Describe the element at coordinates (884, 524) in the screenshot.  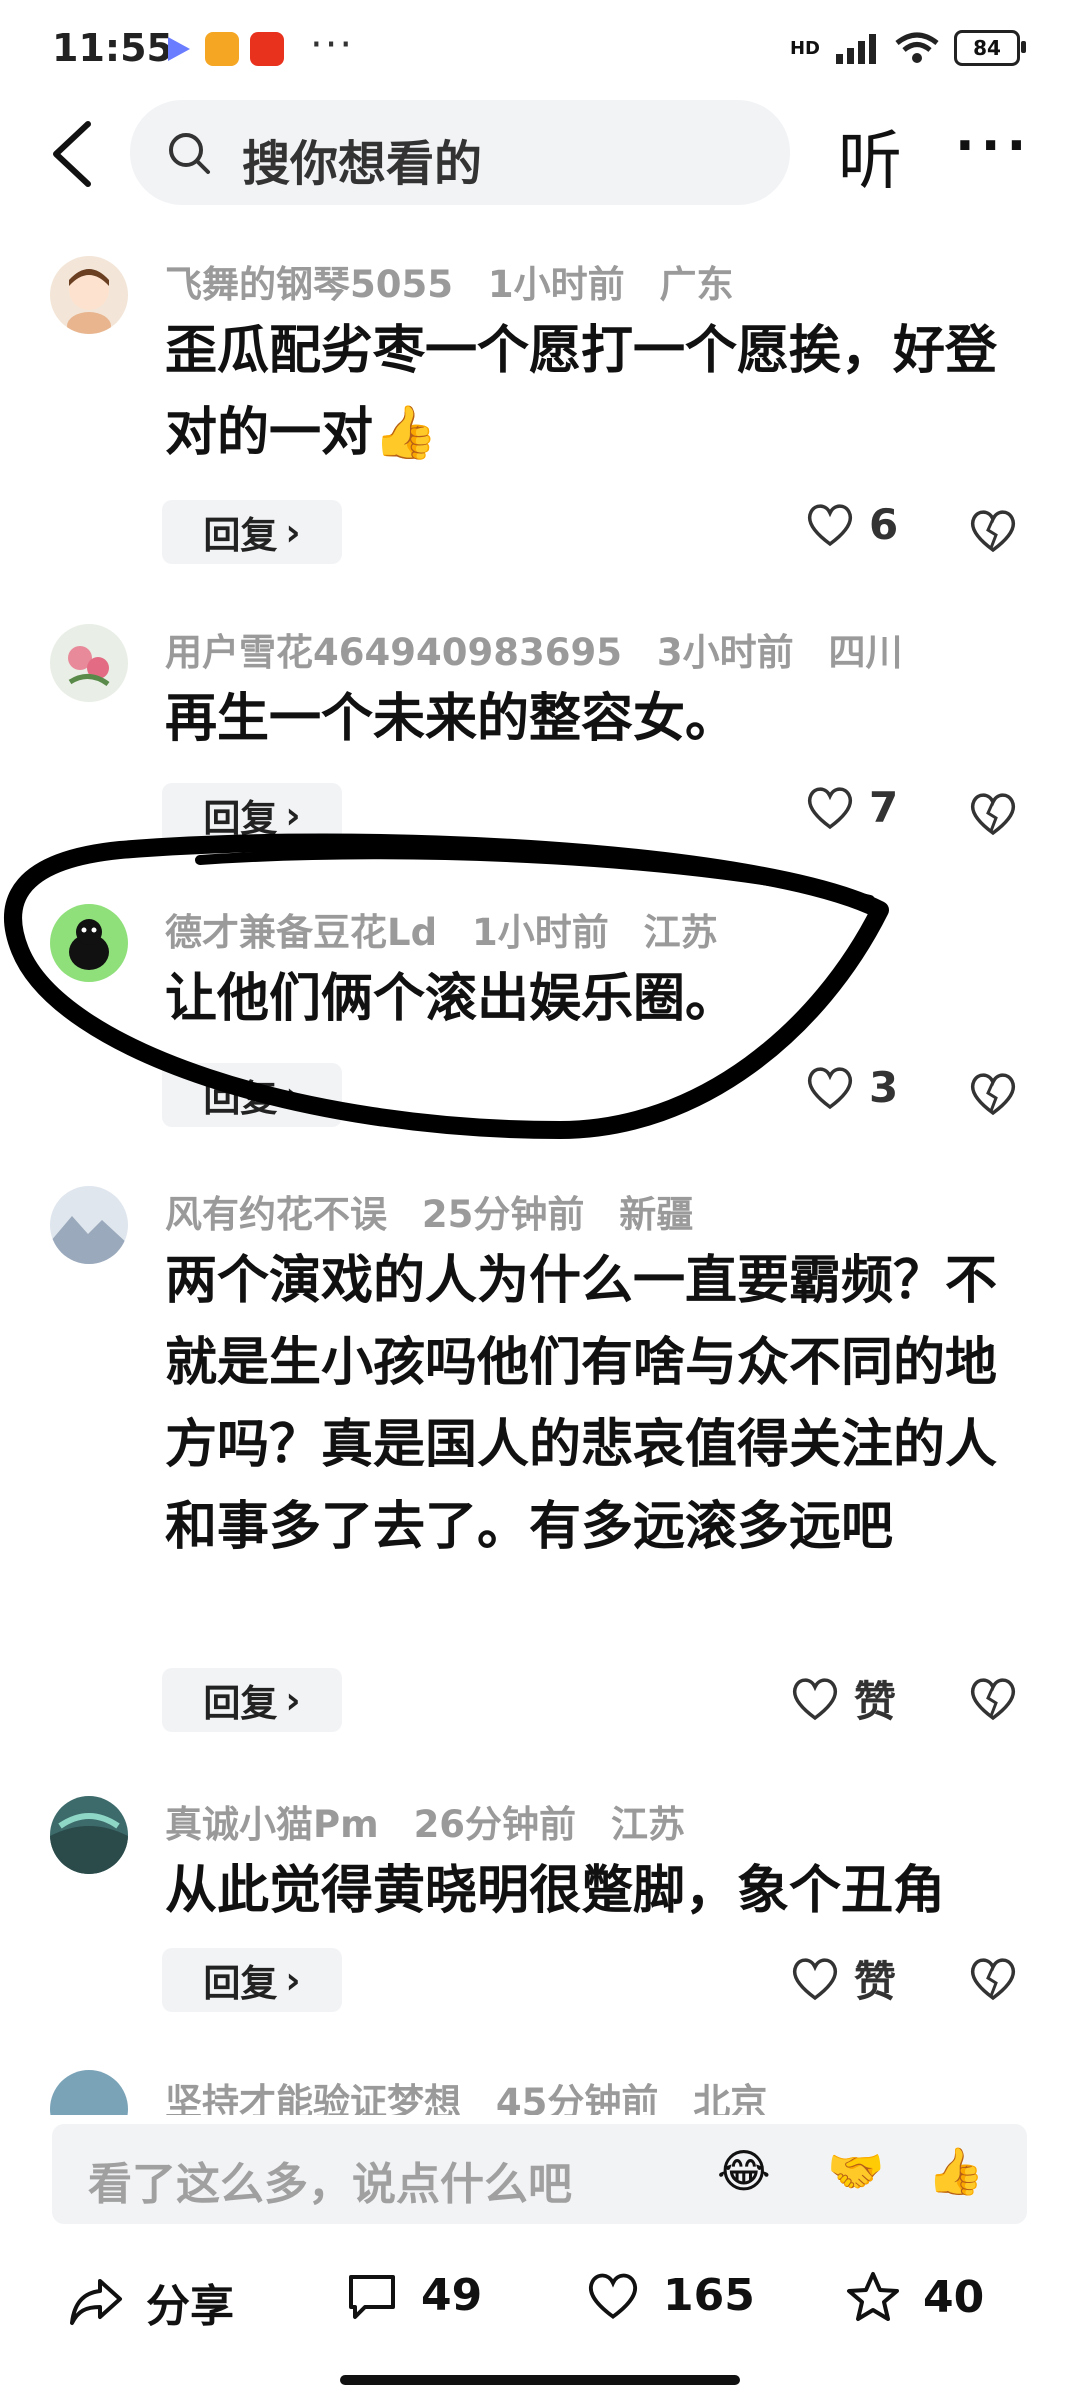
I see `like-count: 6` at that location.